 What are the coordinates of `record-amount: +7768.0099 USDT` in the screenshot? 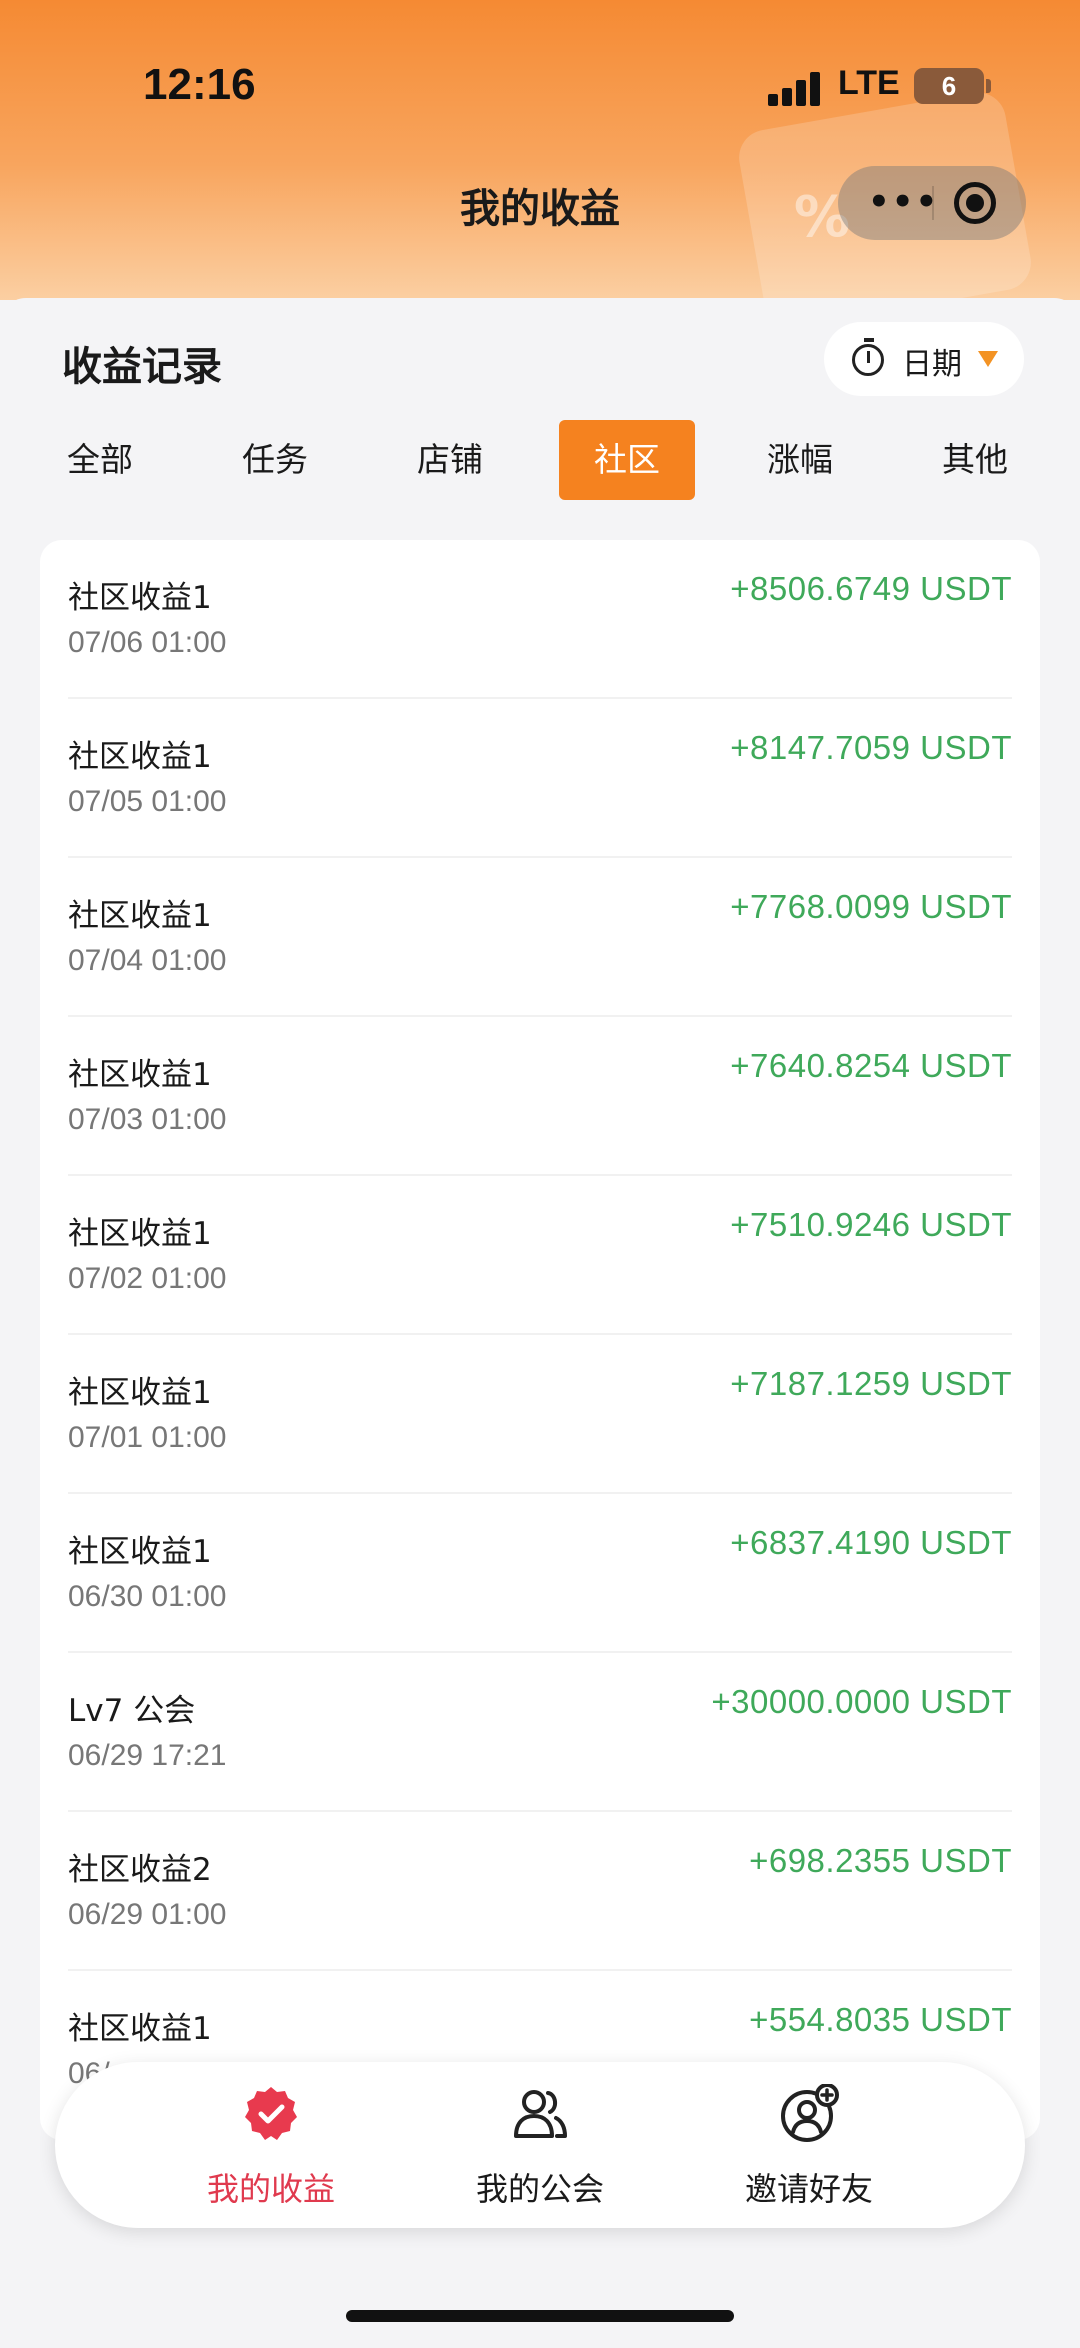 It's located at (871, 906).